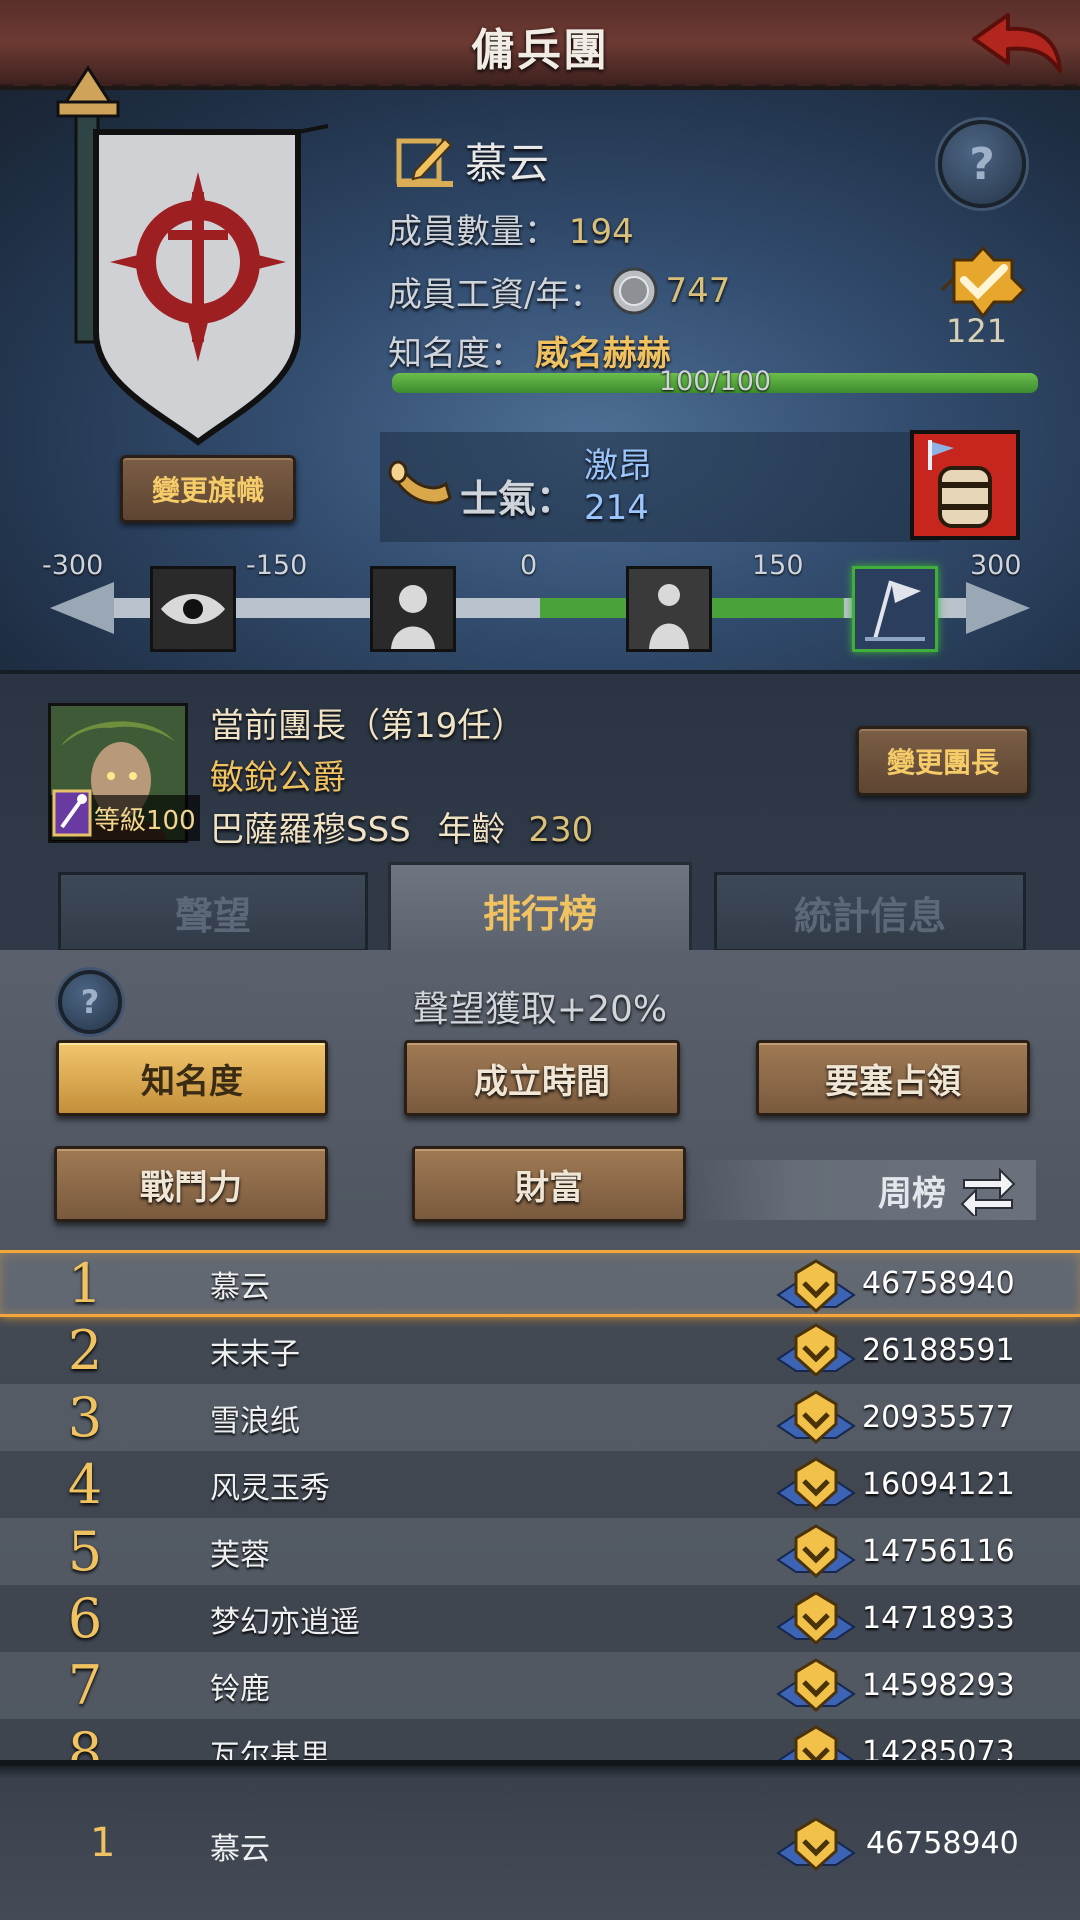 The height and width of the screenshot is (1920, 1080). Describe the element at coordinates (277, 565) in the screenshot. I see `morale-tick-label: -150` at that location.